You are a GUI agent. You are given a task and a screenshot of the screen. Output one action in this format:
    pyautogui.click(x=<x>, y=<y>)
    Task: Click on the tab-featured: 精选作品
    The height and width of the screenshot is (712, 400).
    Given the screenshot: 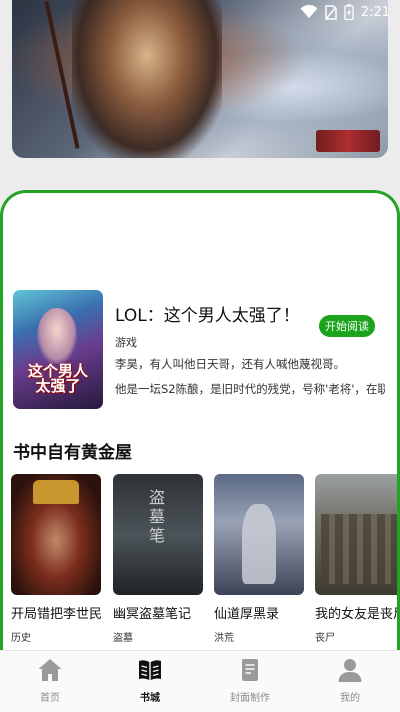 What is the action you would take?
    pyautogui.click(x=200, y=253)
    